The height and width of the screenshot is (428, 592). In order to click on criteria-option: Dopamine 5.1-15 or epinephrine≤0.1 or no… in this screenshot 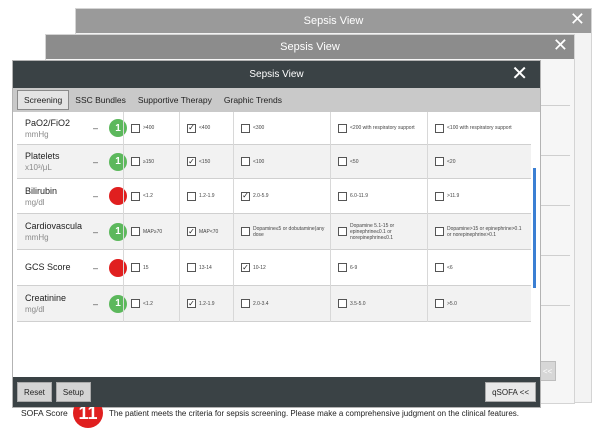, I will do `click(383, 232)`.